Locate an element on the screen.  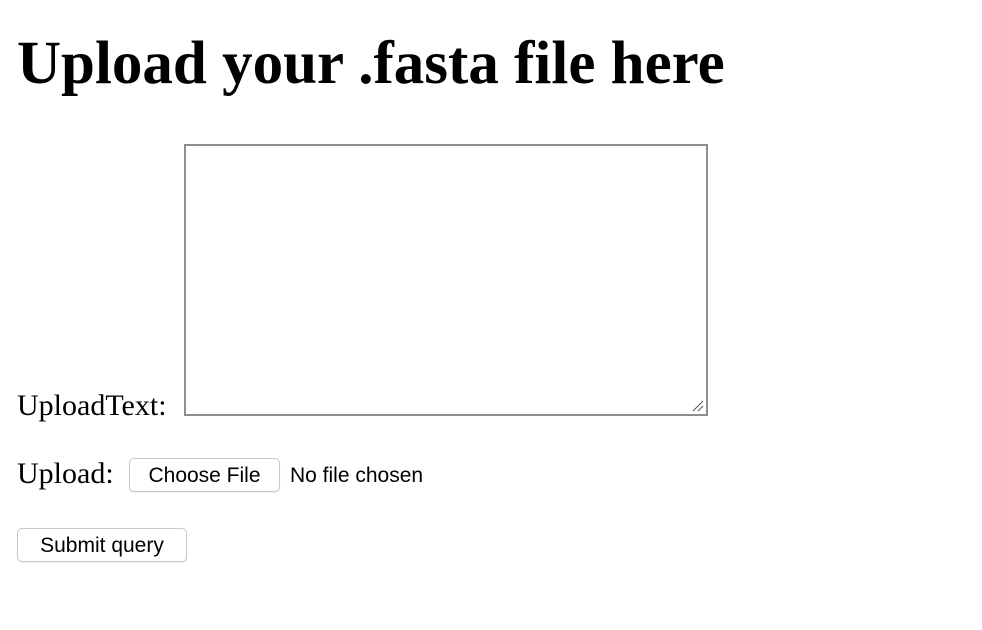
page-title: Upload your .fasta file here is located at coordinates (371, 63).